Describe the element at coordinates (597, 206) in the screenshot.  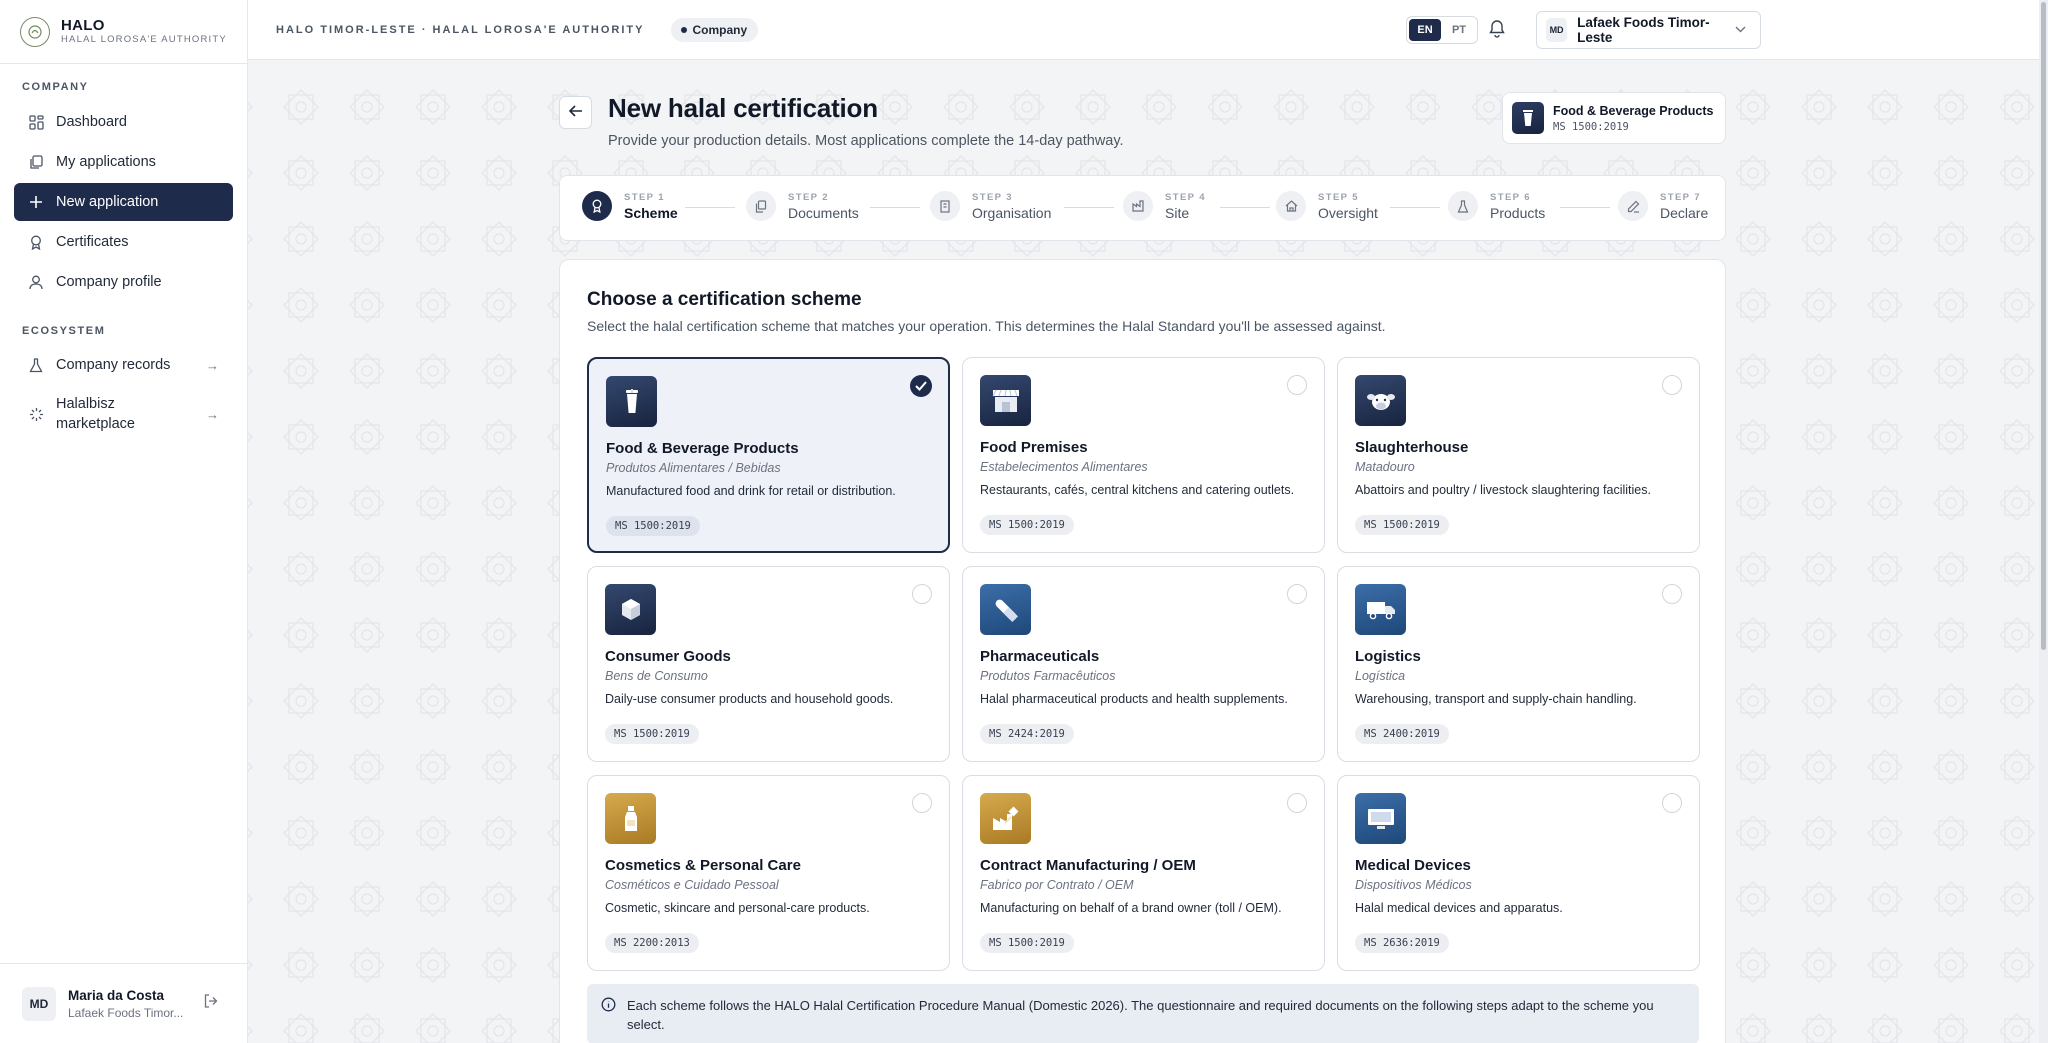
I see `award-icon` at that location.